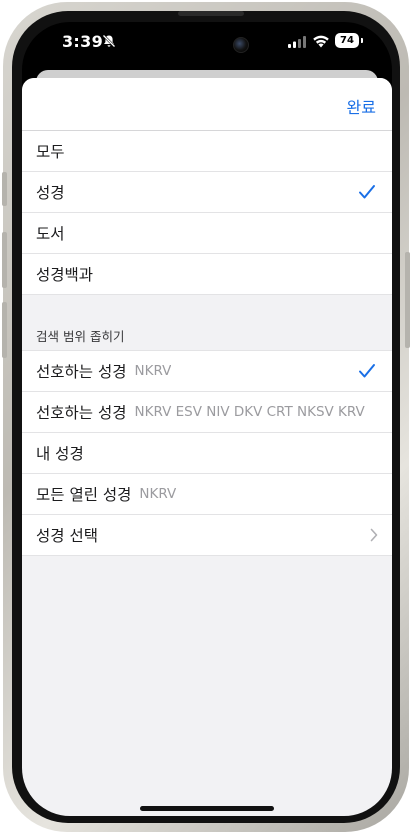 The image size is (414, 836). What do you see at coordinates (207, 151) in the screenshot?
I see `scope-option-all: 모두` at bounding box center [207, 151].